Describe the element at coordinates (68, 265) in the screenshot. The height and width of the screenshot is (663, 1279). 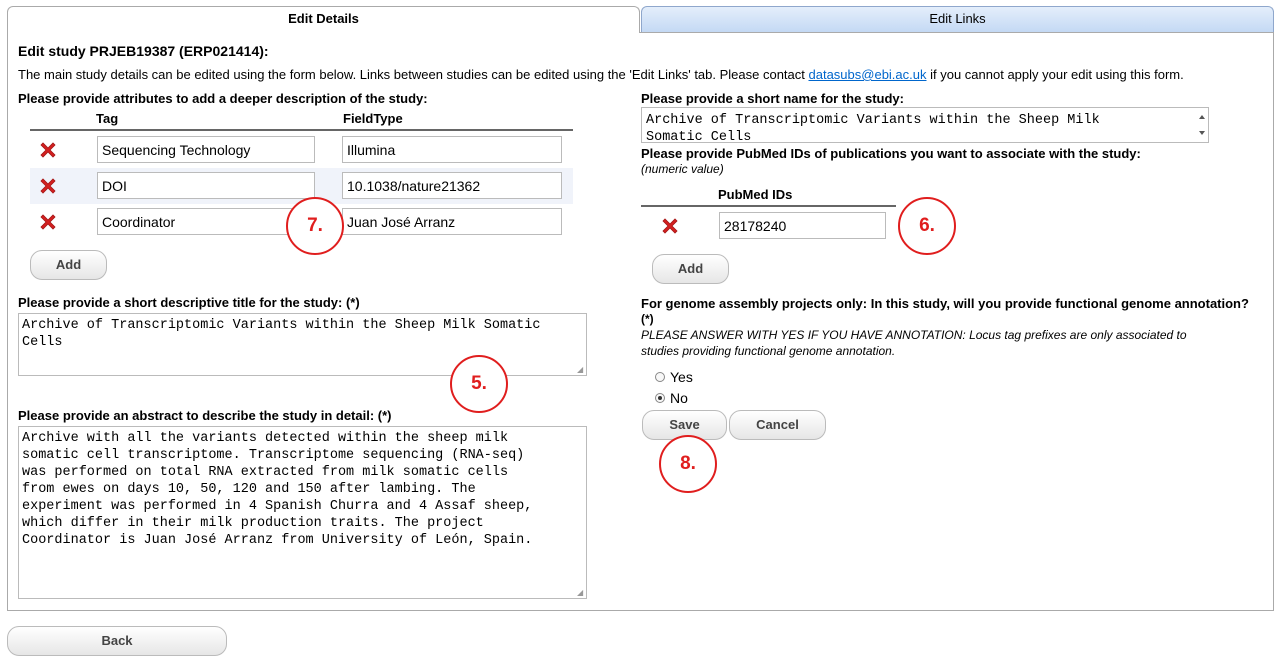
I see `add-attribute-button: Add` at that location.